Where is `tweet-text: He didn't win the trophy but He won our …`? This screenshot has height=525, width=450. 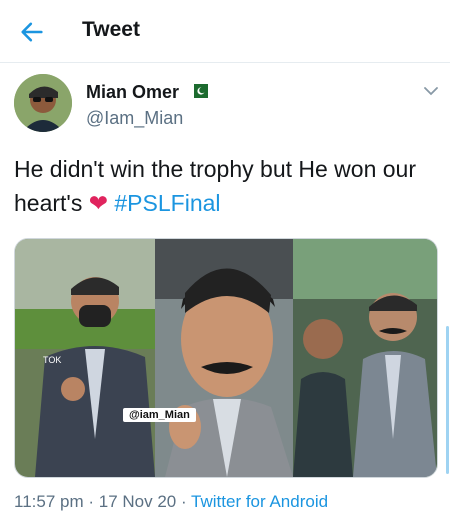 tweet-text: He didn't win the trophy but He won our … is located at coordinates (224, 186).